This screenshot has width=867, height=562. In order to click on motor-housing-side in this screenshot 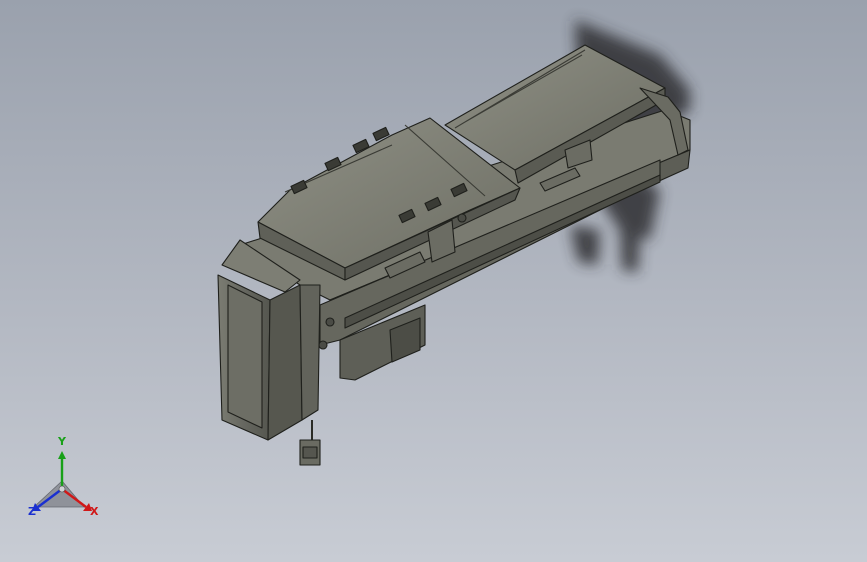, I will do `click(285, 362)`.